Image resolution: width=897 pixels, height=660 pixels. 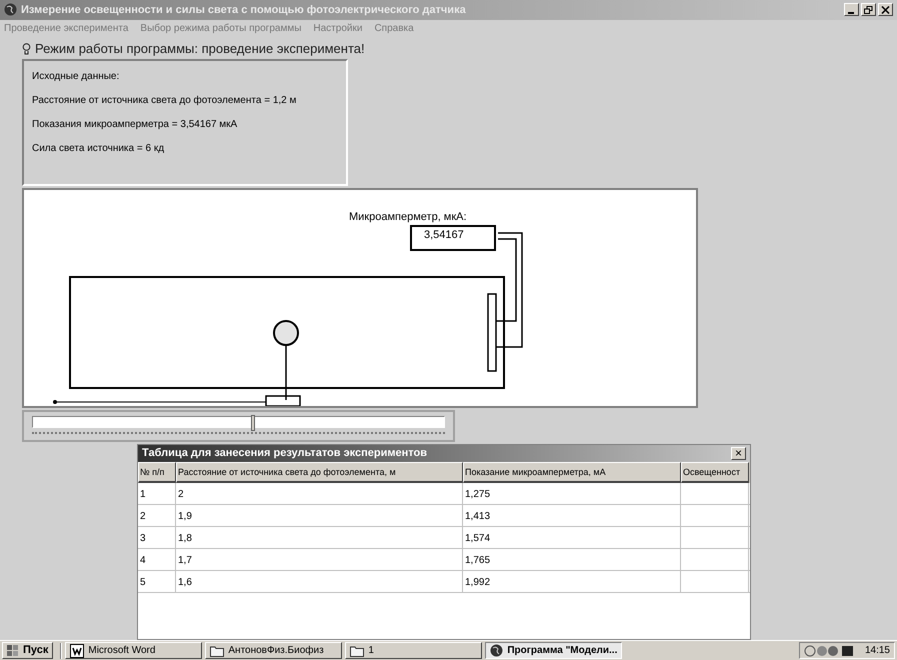 I want to click on tray-icons, so click(x=829, y=650).